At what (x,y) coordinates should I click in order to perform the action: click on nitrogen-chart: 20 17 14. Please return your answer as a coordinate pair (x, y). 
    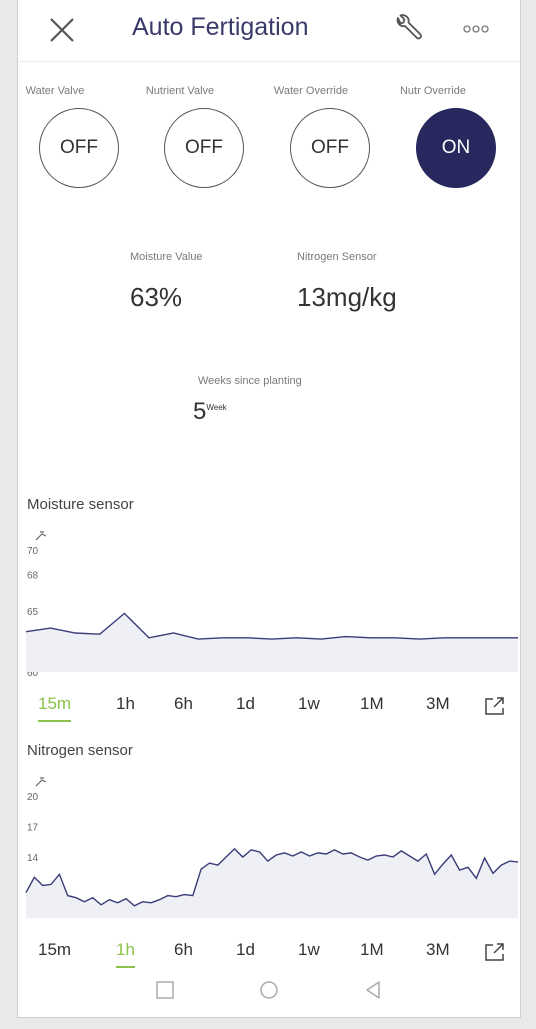
    Looking at the image, I should click on (272, 847).